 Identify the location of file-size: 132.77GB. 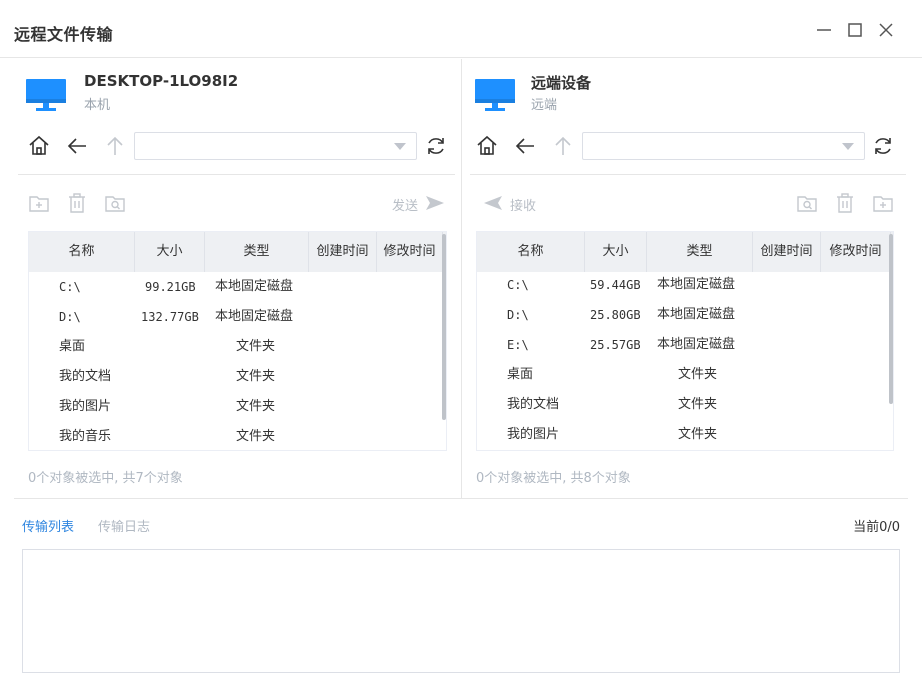
(170, 317).